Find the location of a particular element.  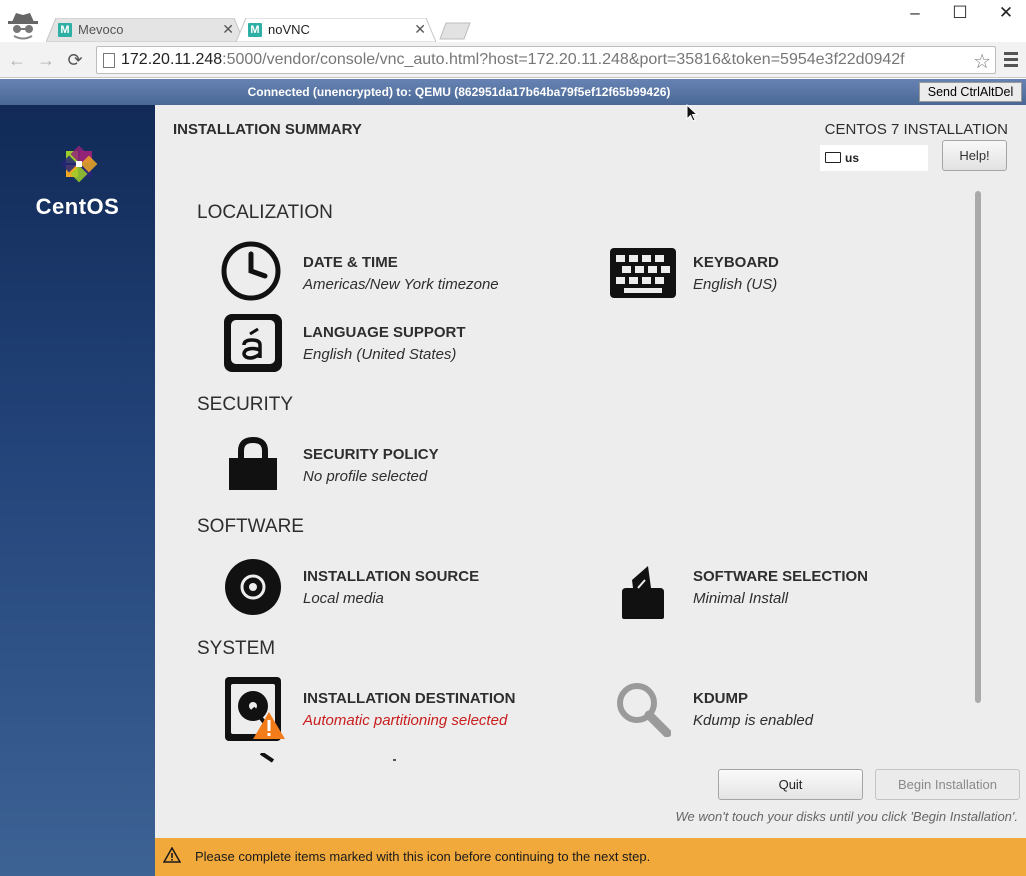

spoke-name: KDUMP is located at coordinates (720, 698).